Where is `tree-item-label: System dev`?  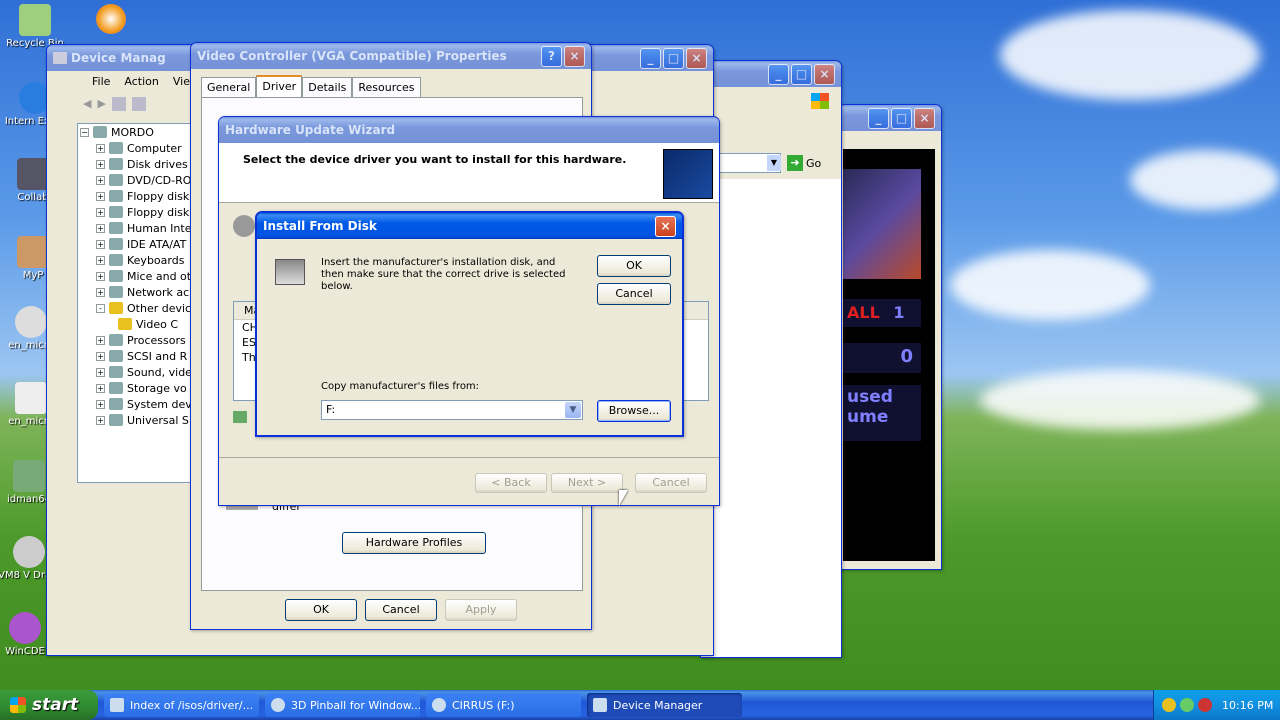 tree-item-label: System dev is located at coordinates (159, 404).